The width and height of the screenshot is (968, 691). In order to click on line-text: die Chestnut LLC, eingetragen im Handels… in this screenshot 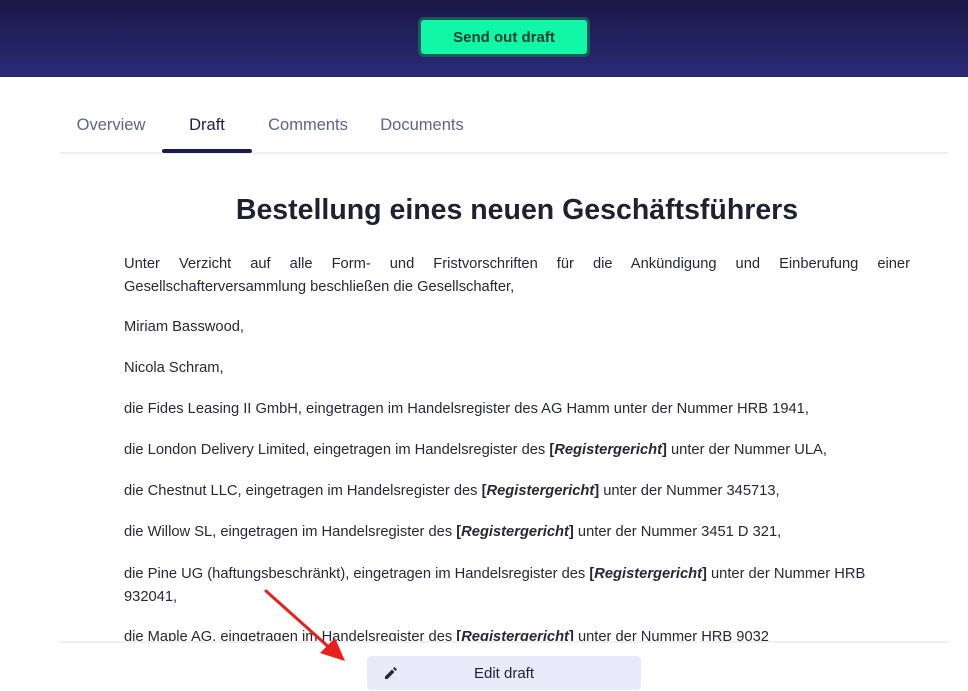, I will do `click(303, 491)`.